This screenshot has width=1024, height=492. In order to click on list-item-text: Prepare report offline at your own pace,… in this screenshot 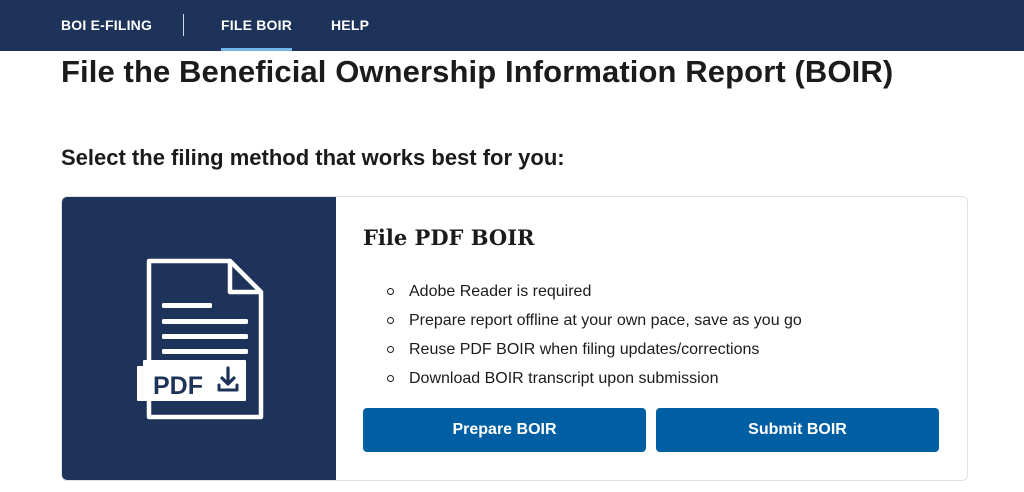, I will do `click(605, 320)`.